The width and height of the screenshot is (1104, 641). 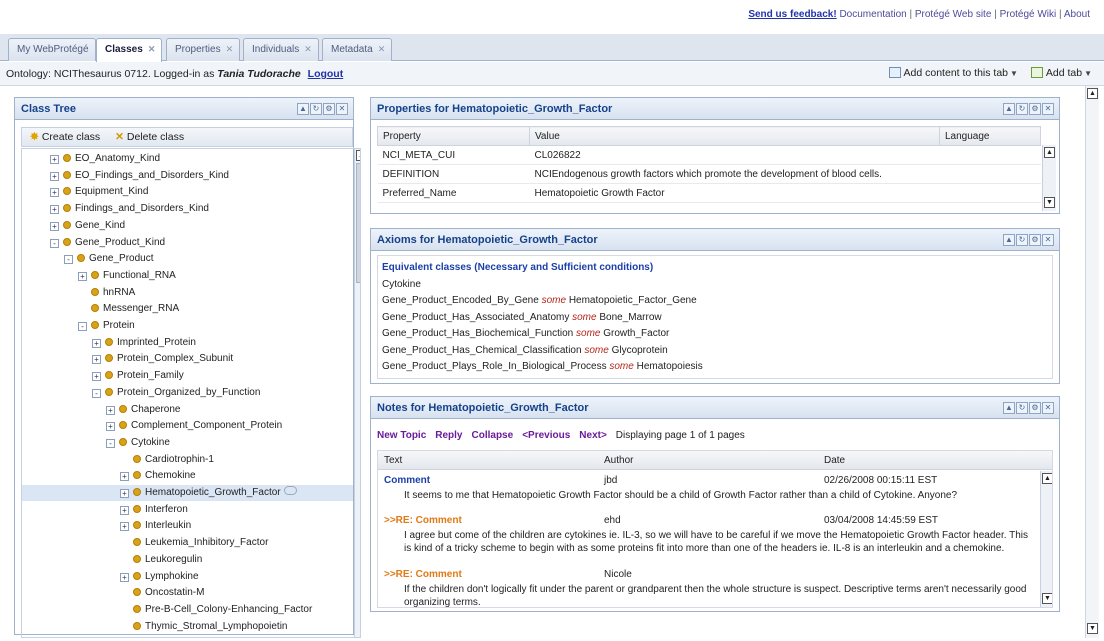 What do you see at coordinates (990, 136) in the screenshot?
I see `column-header-language: Language` at bounding box center [990, 136].